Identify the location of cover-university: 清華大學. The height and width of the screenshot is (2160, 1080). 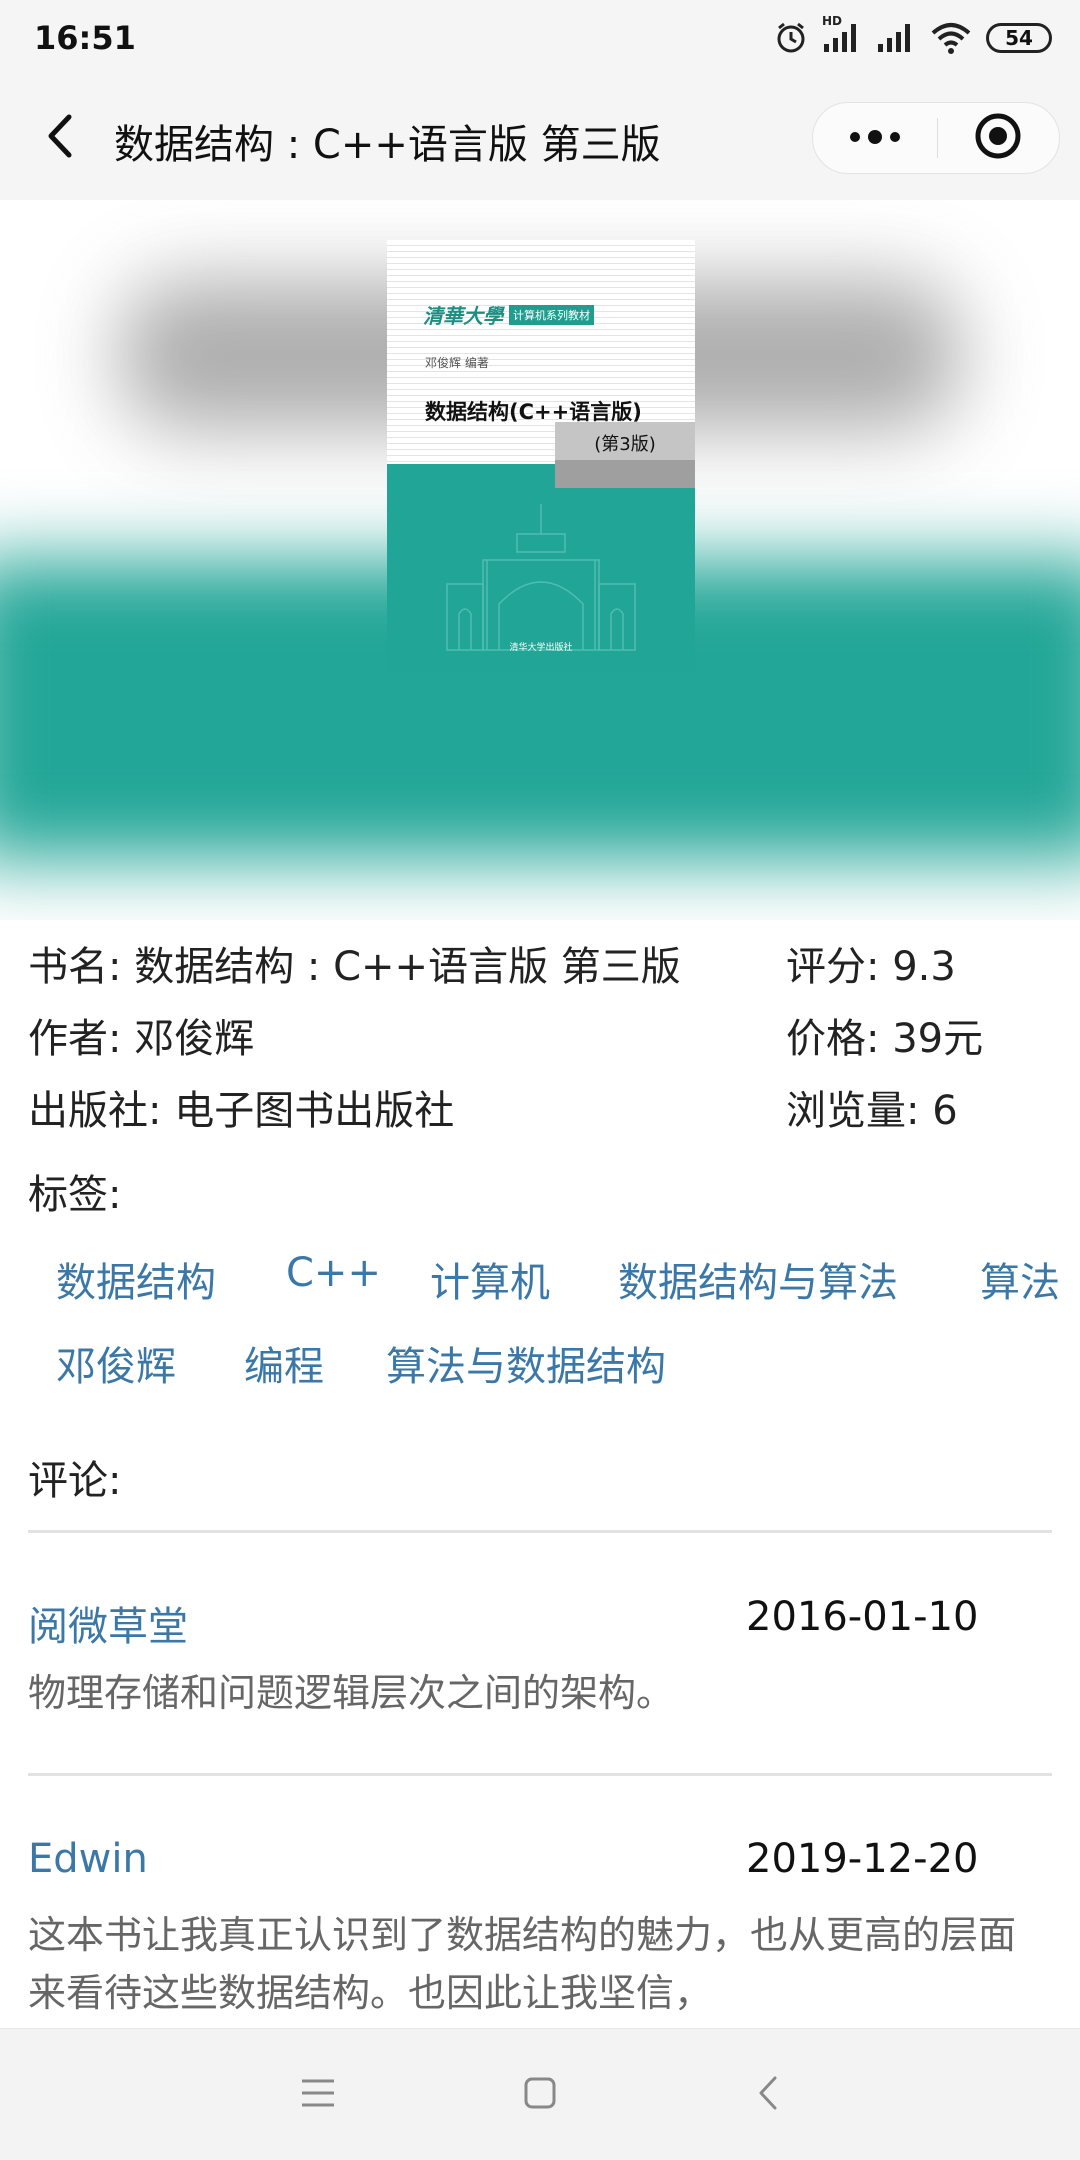
(463, 316).